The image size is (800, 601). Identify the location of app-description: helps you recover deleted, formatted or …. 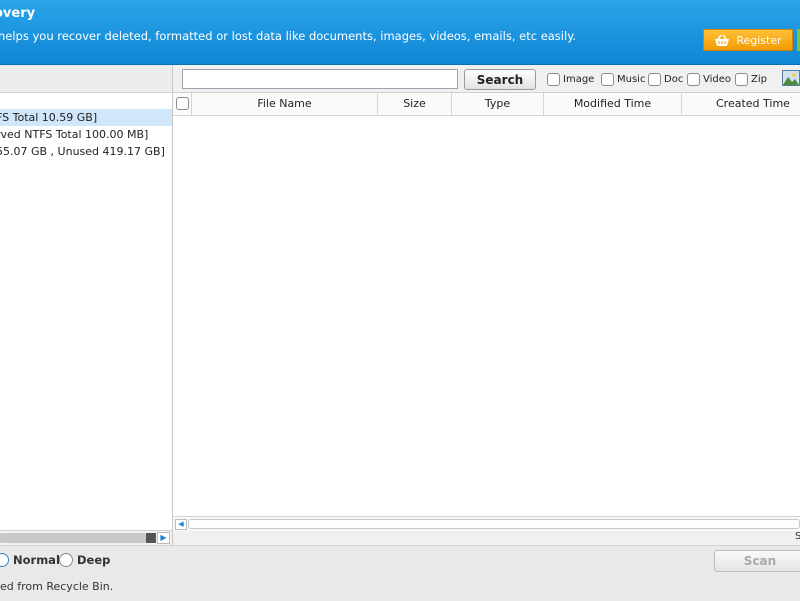
(288, 36).